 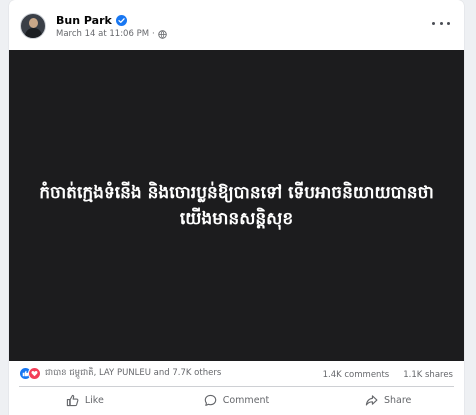 I want to click on engagement-counts: 1.4K comments 1.1K shares, so click(x=388, y=375).